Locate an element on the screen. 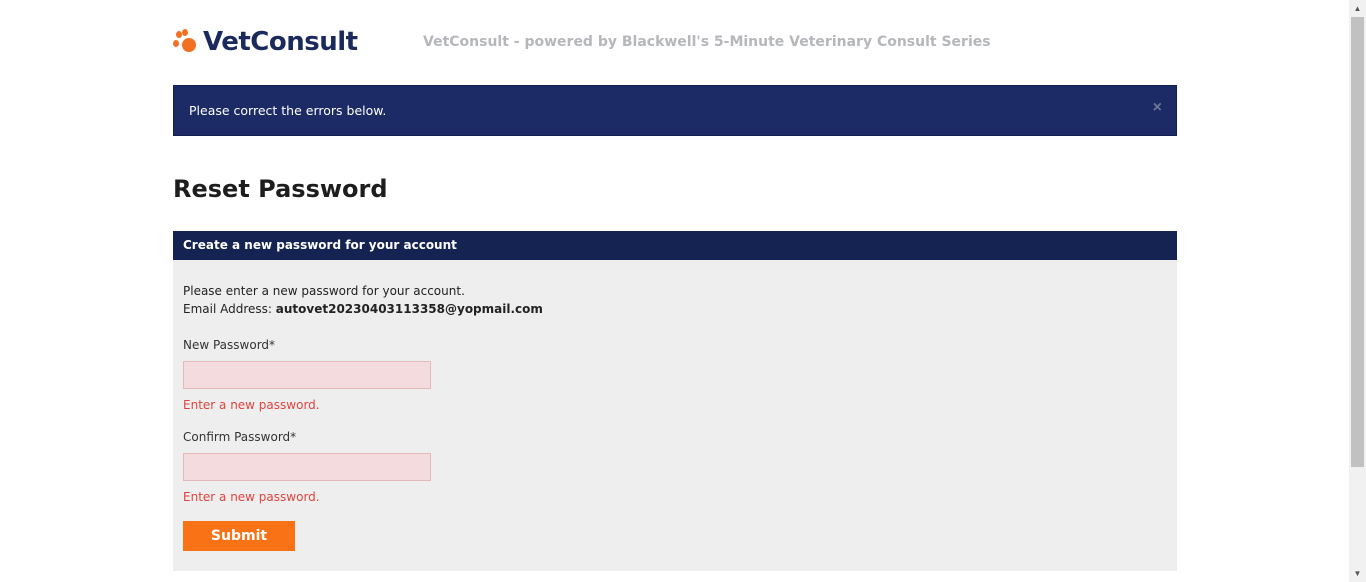  close-icon: × is located at coordinates (1157, 108).